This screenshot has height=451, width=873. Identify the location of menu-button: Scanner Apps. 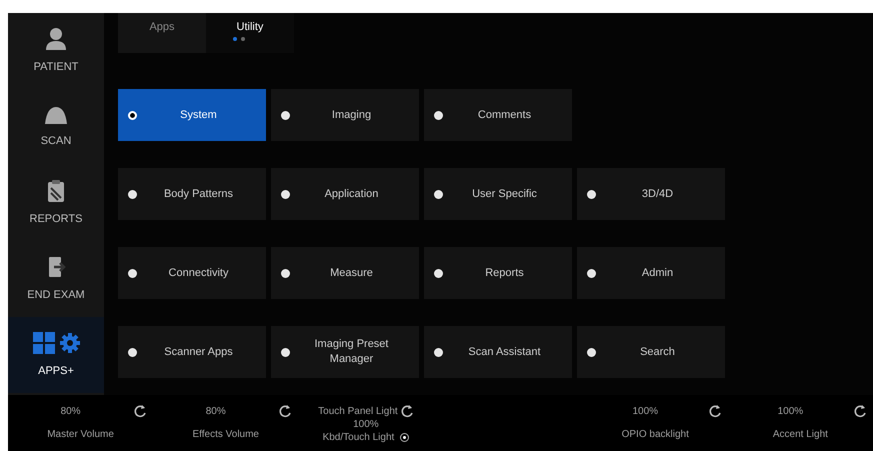
(192, 352).